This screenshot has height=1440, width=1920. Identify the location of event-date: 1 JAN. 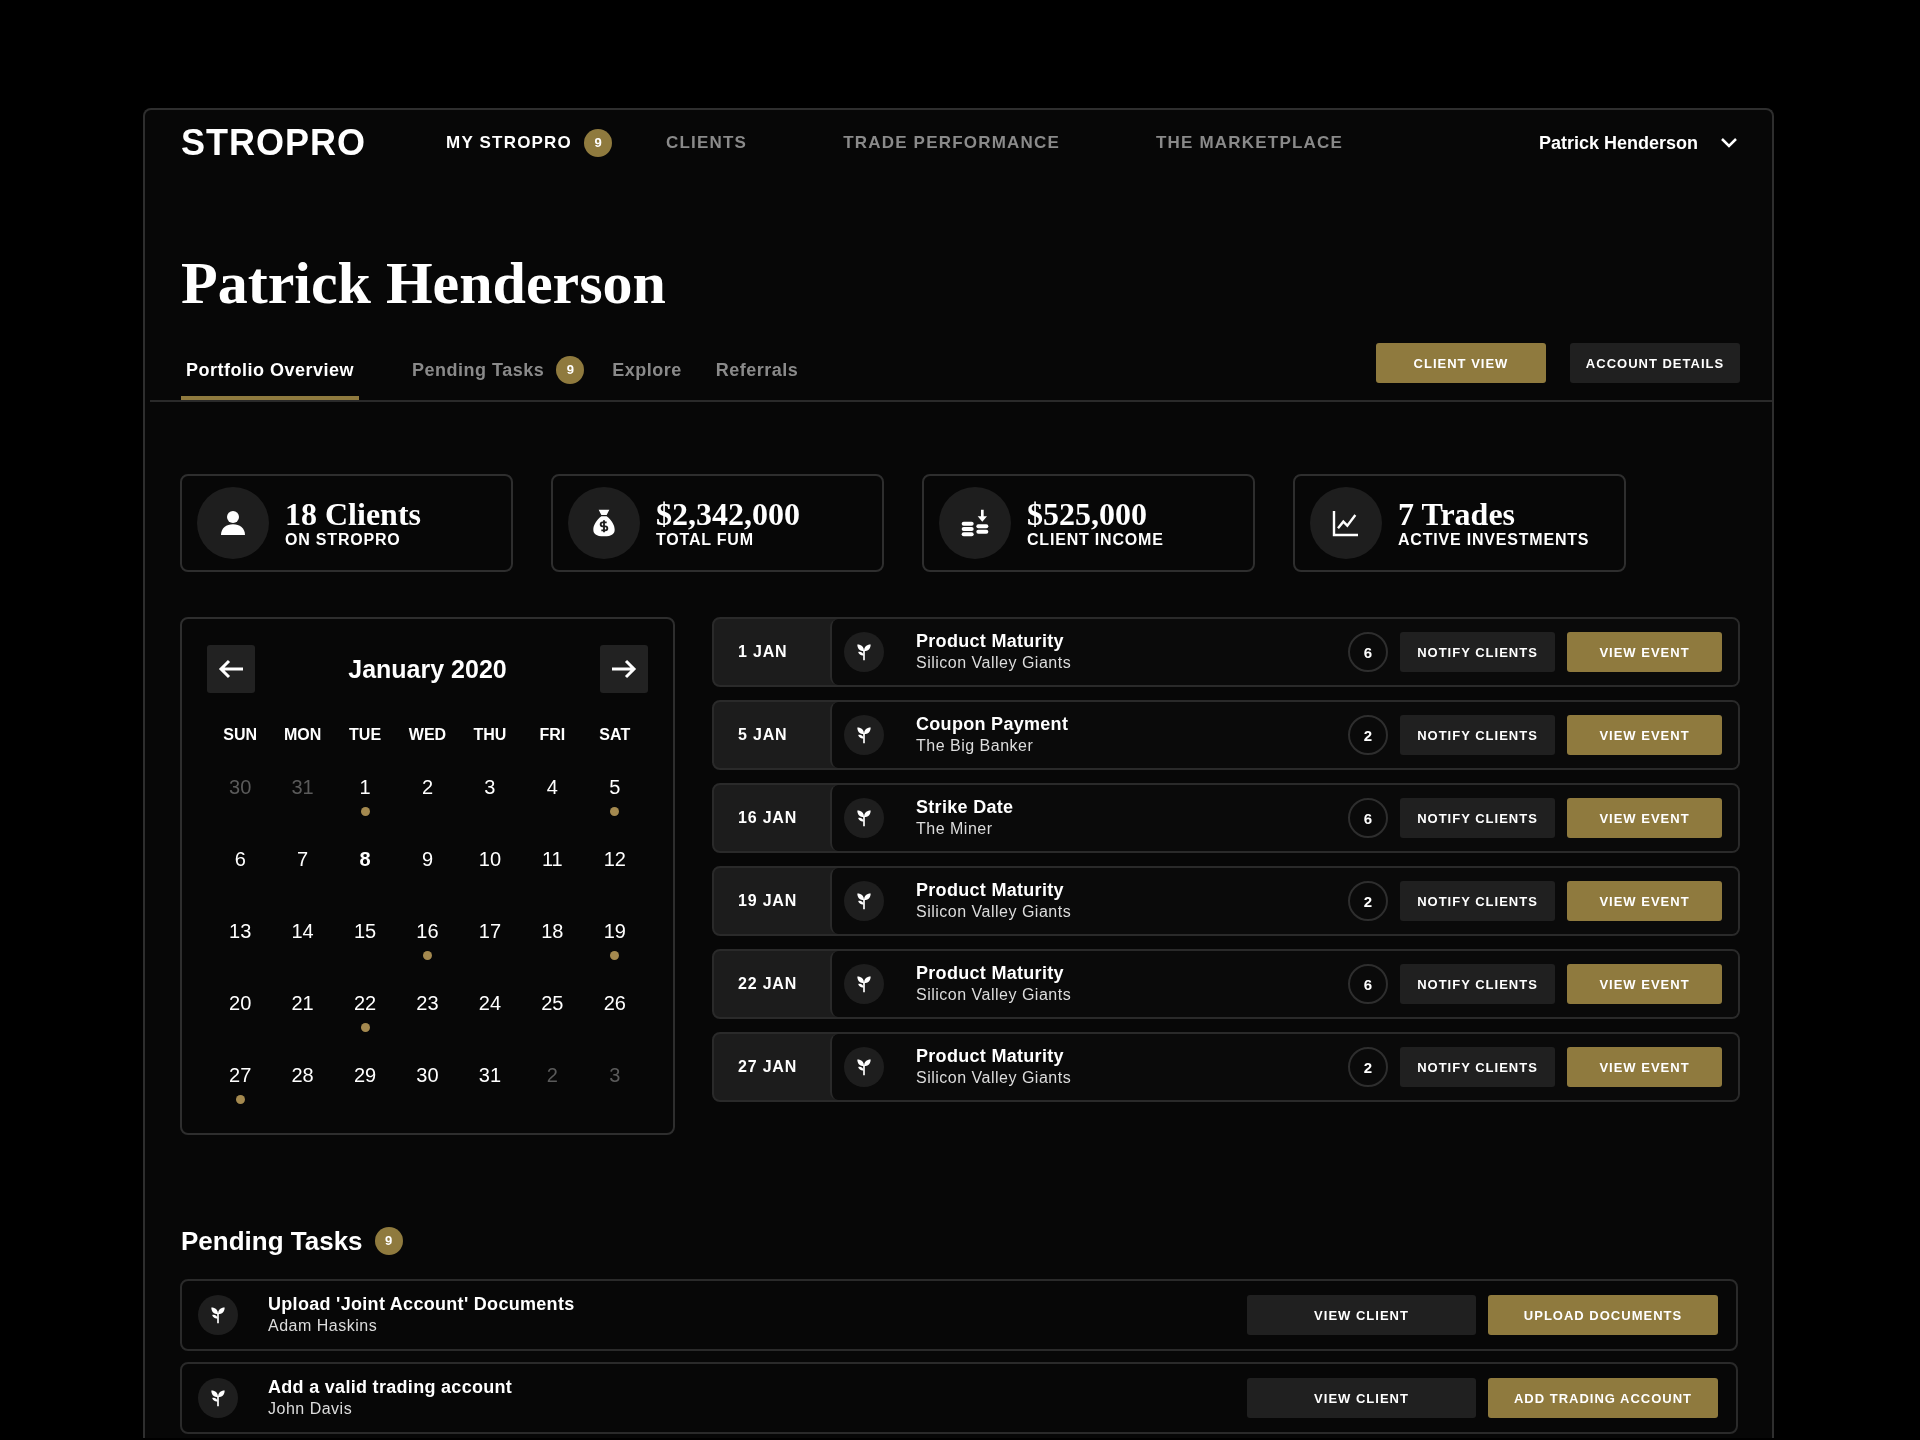
(763, 652).